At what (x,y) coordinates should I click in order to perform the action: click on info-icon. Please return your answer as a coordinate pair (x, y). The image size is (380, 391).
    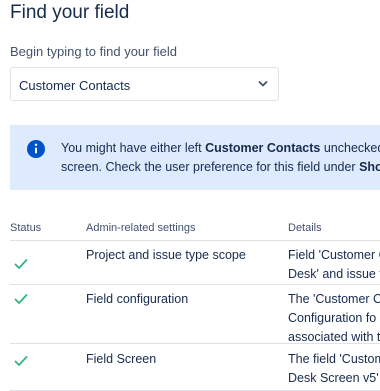
    Looking at the image, I should click on (36, 149).